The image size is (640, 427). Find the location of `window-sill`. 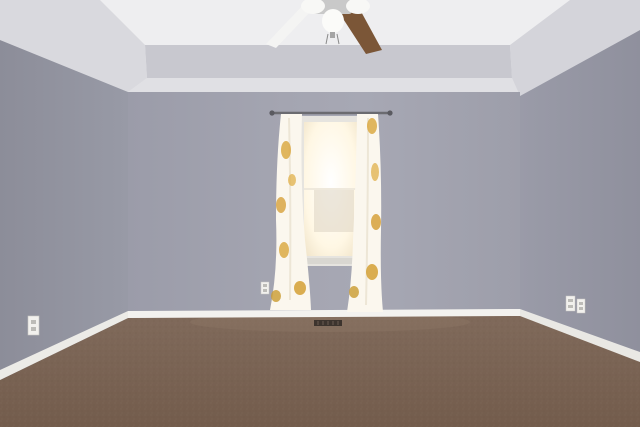

window-sill is located at coordinates (331, 261).